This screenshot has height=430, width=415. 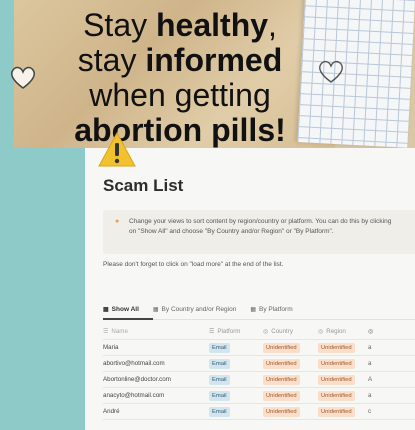 I want to click on headline-line-1: Stay healthy,, so click(x=180, y=25).